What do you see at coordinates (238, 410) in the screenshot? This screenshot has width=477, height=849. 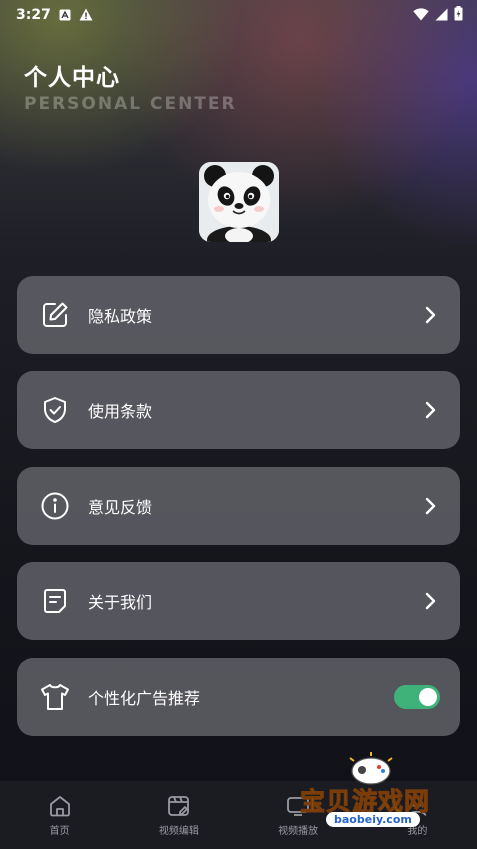 I see `menu-item-terms-of-use: 使用条款` at bounding box center [238, 410].